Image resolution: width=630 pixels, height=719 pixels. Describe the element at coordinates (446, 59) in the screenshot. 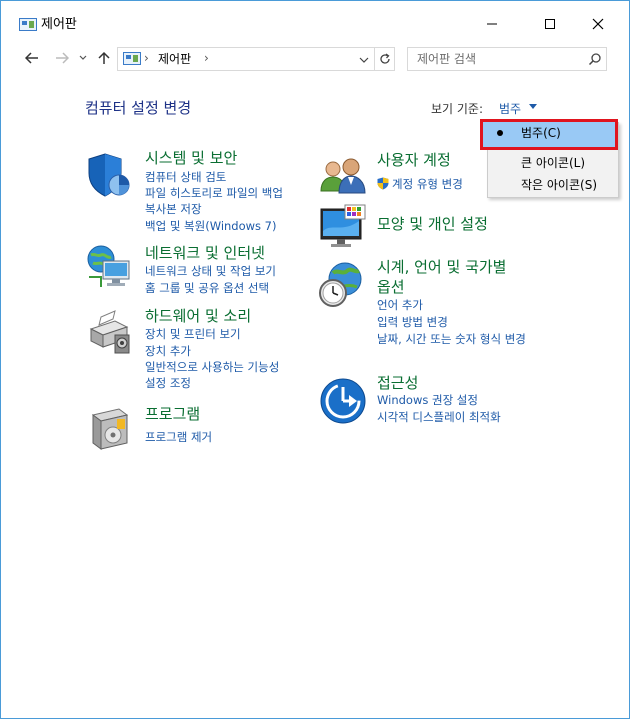

I see `search-input: 제어판 검색` at that location.